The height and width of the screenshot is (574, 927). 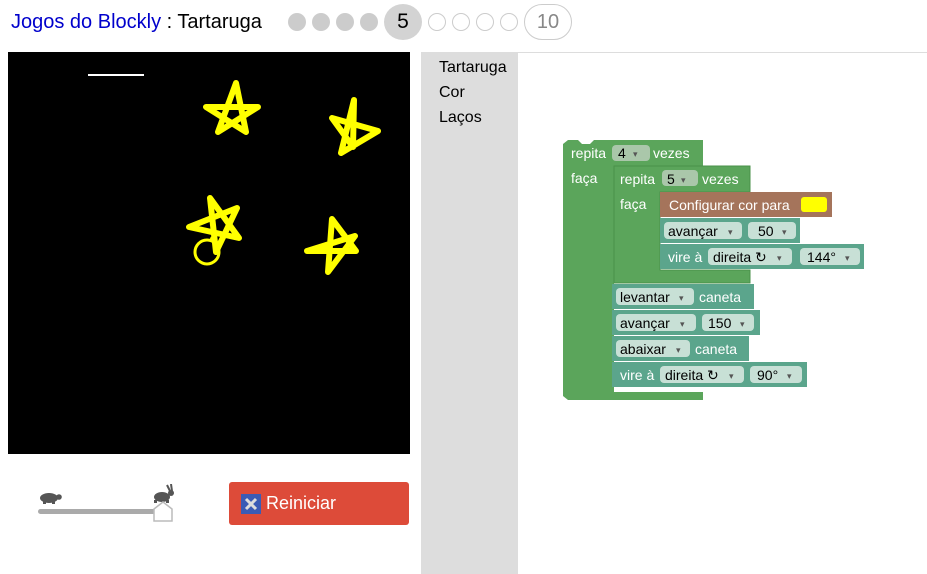 I want to click on turn-block-2: vire à direita ↻ ▾ 90° ▾, so click(x=709, y=374).